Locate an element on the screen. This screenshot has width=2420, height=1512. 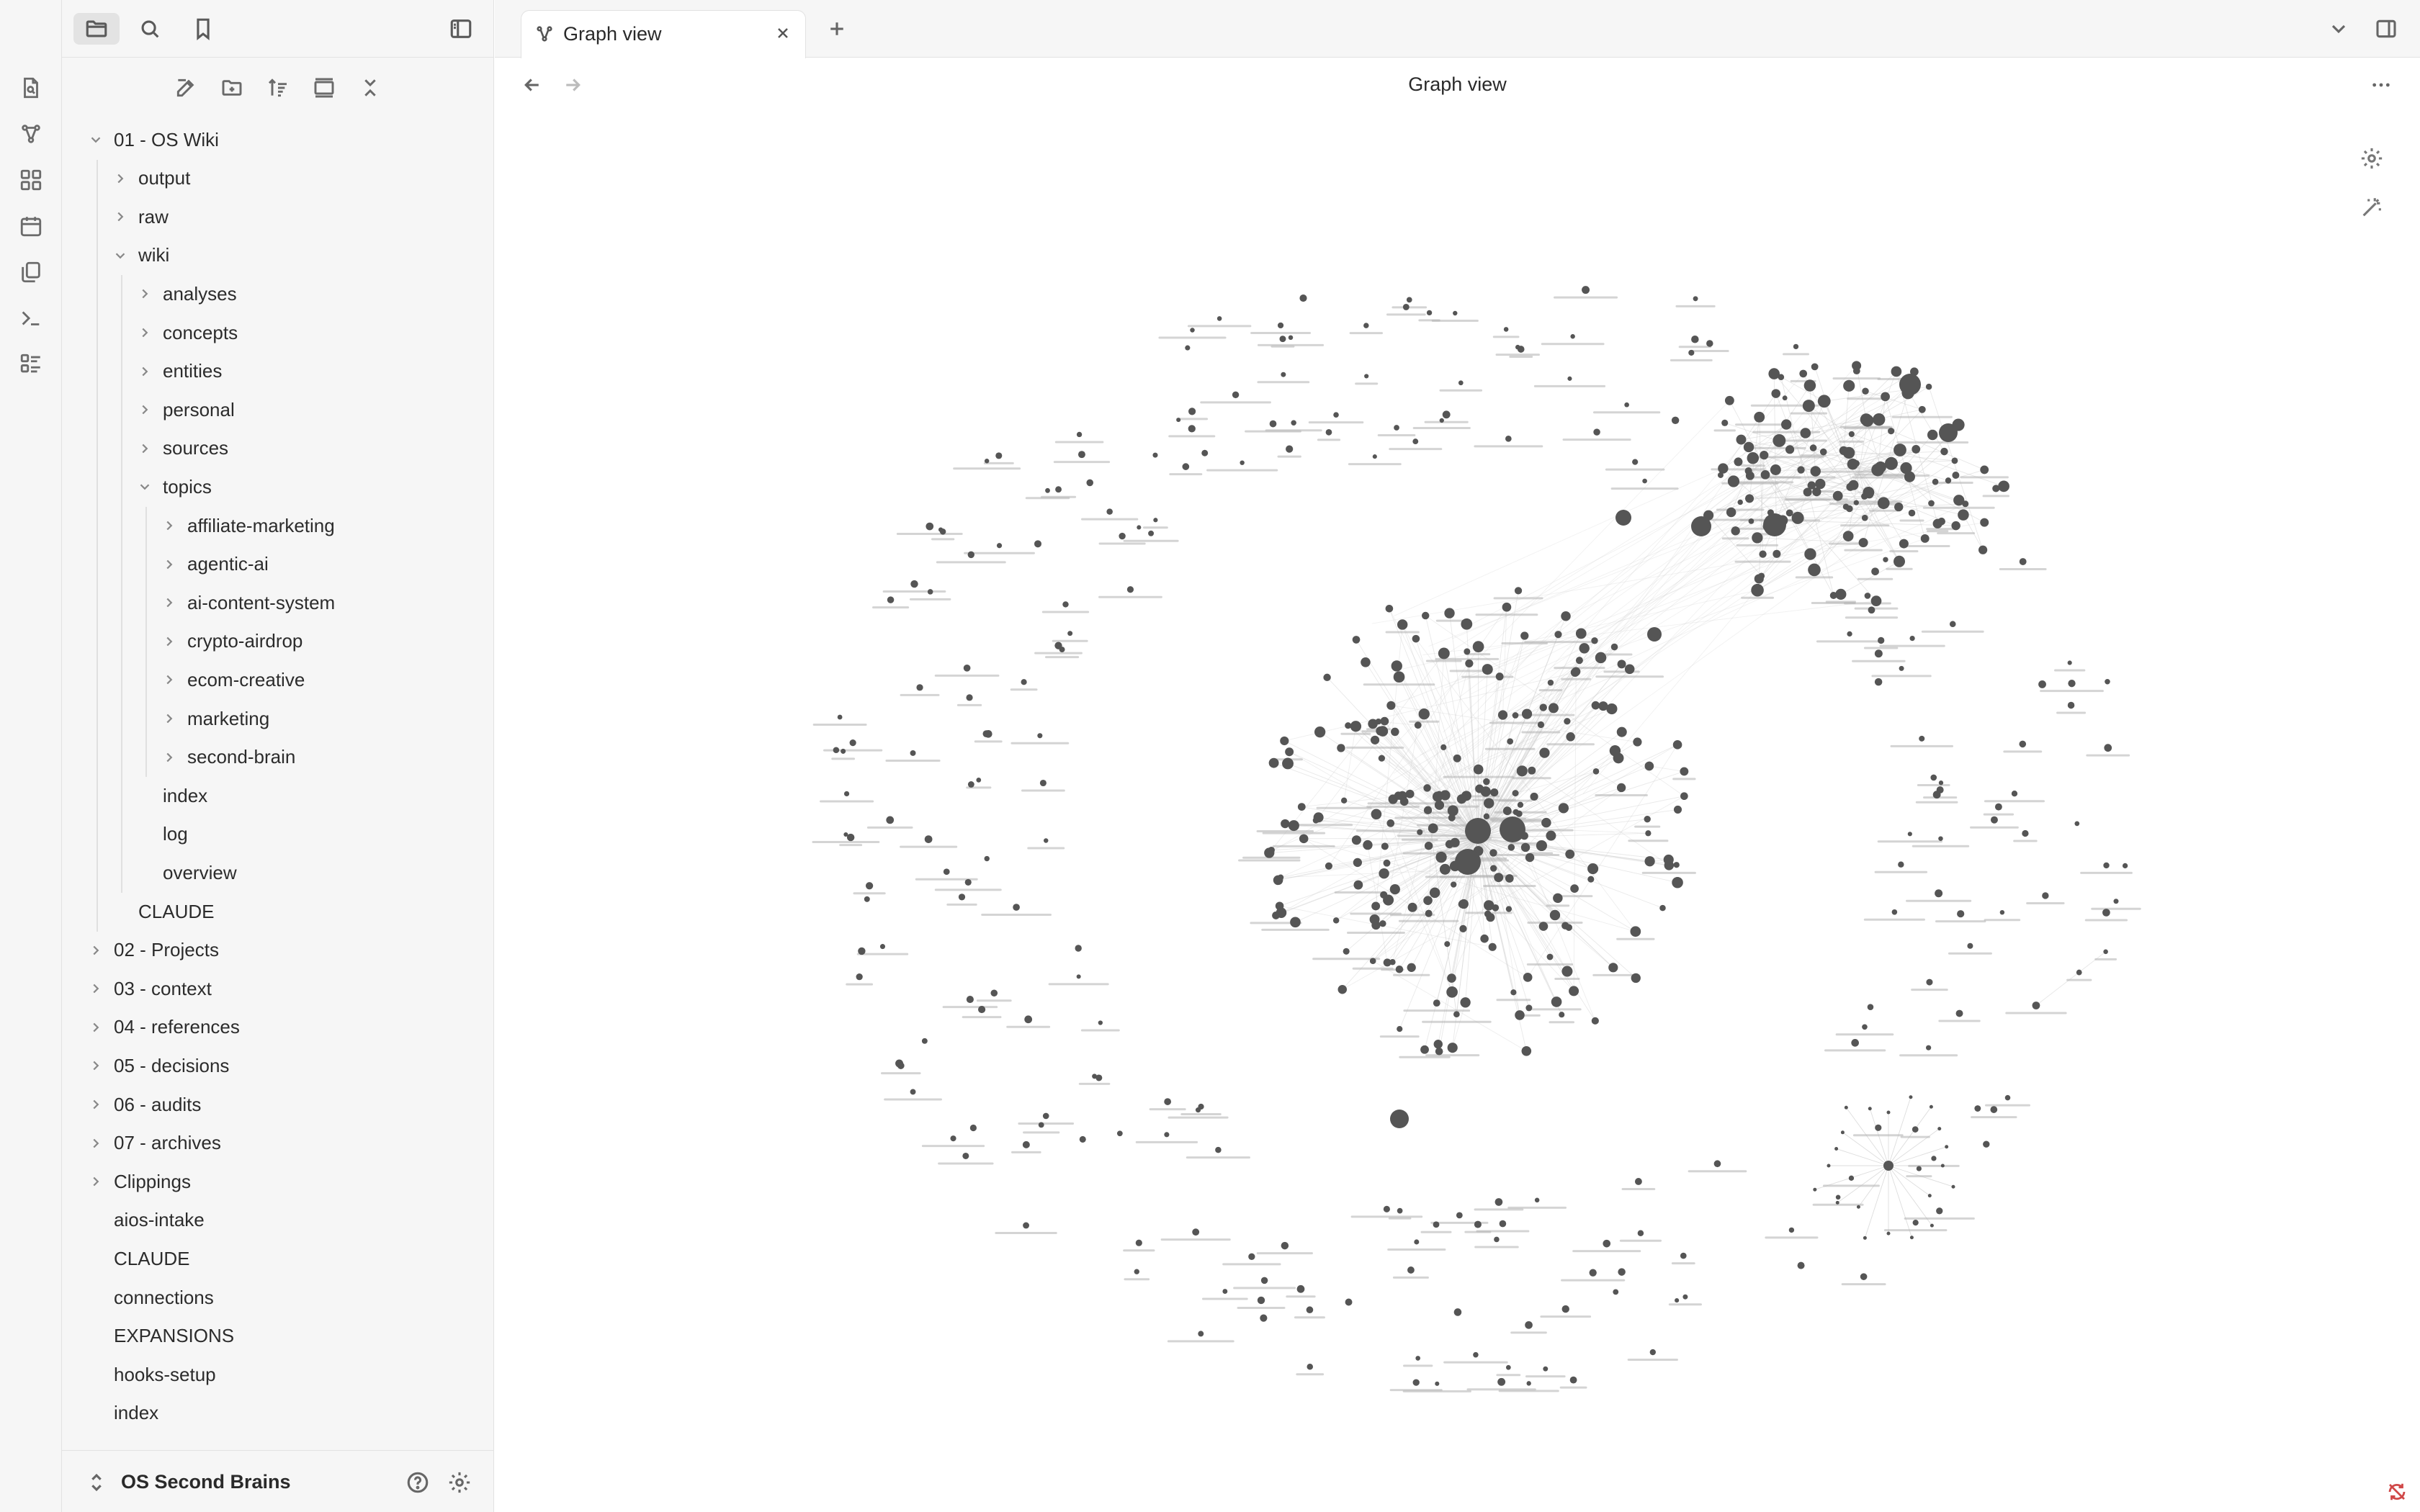
auto-reveal-button is located at coordinates (324, 87).